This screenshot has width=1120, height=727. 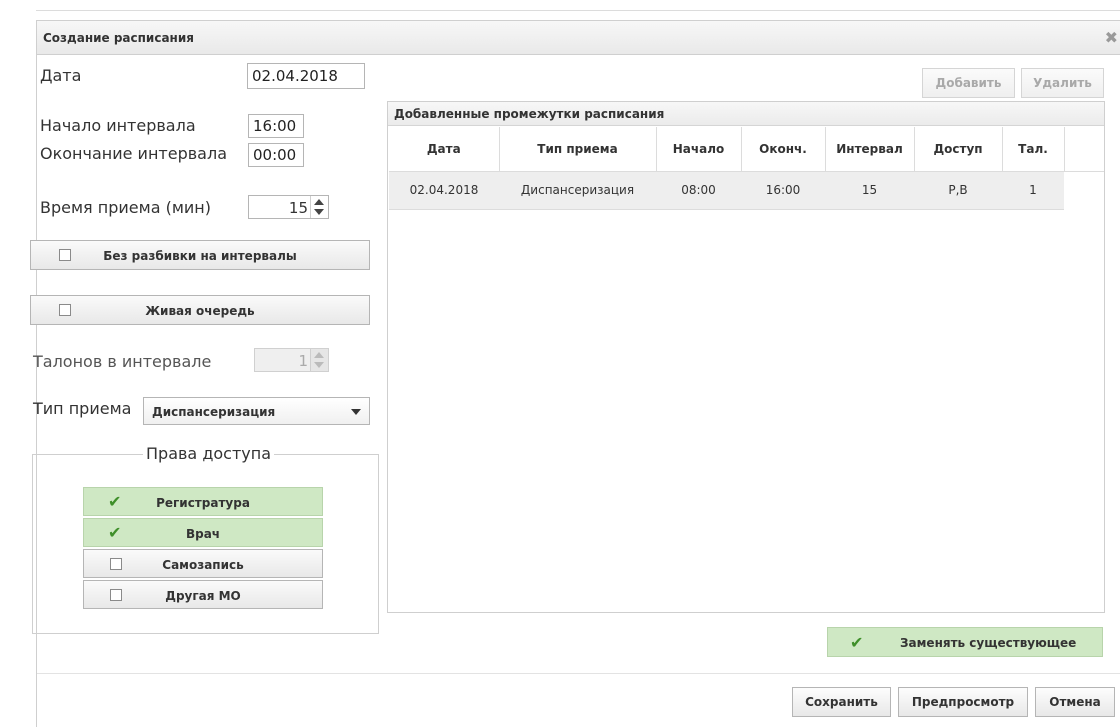 What do you see at coordinates (319, 207) in the screenshot?
I see `duration-arrows` at bounding box center [319, 207].